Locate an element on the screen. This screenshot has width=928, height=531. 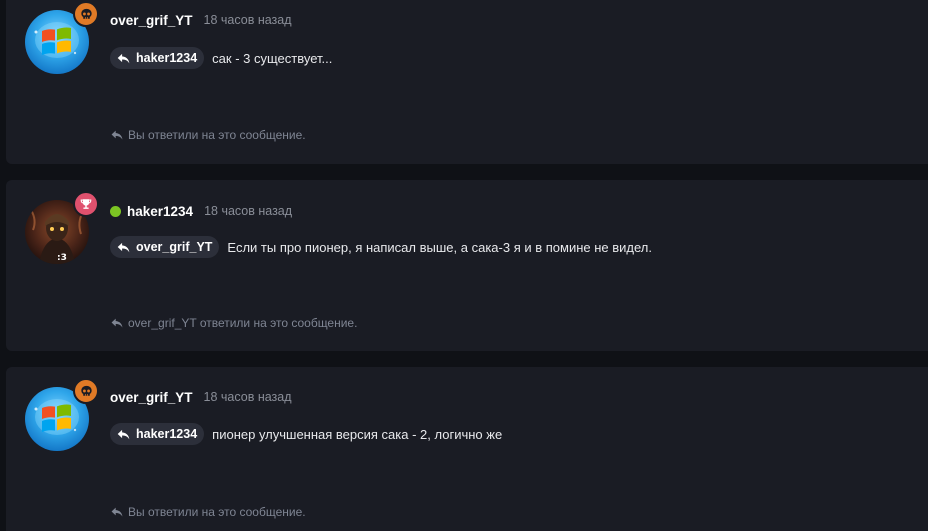
trophy-icon is located at coordinates (86, 204).